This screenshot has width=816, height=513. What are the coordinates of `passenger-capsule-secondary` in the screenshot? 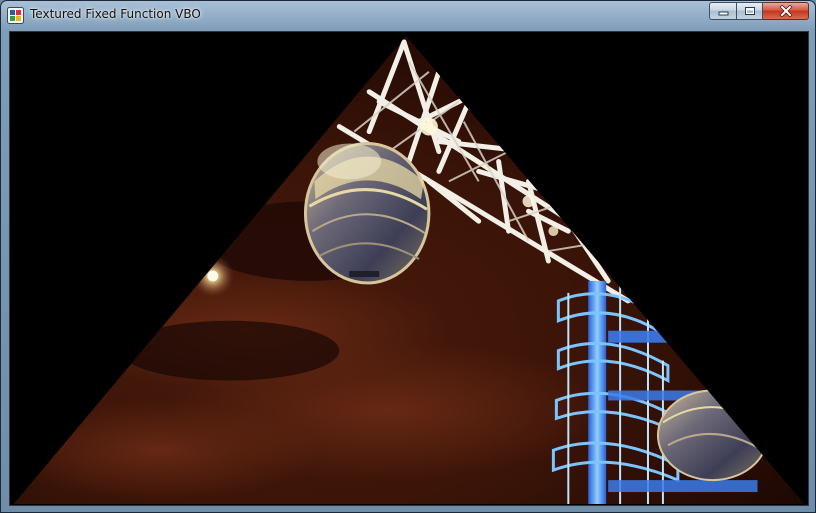 It's located at (712, 435).